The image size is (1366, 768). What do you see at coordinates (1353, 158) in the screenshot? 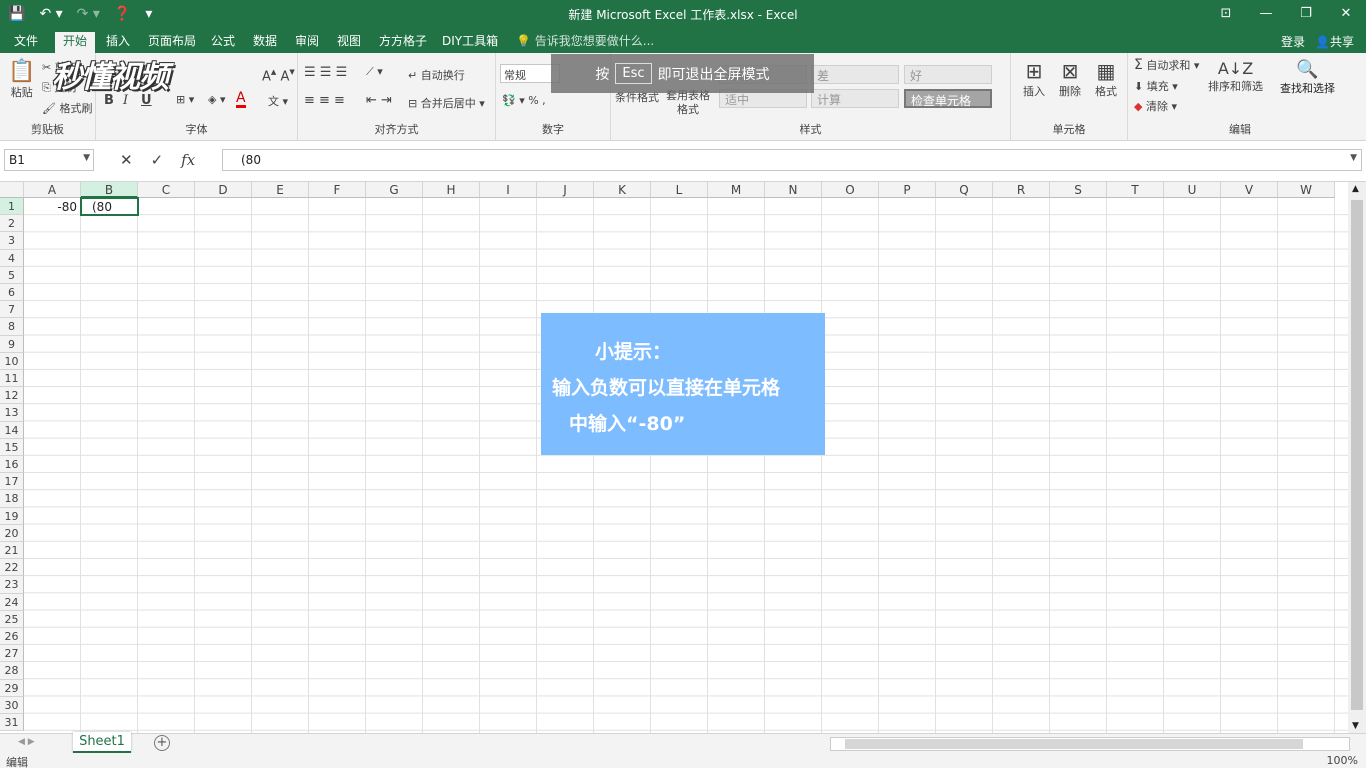
I see `expand-formula-icon: ▼` at bounding box center [1353, 158].